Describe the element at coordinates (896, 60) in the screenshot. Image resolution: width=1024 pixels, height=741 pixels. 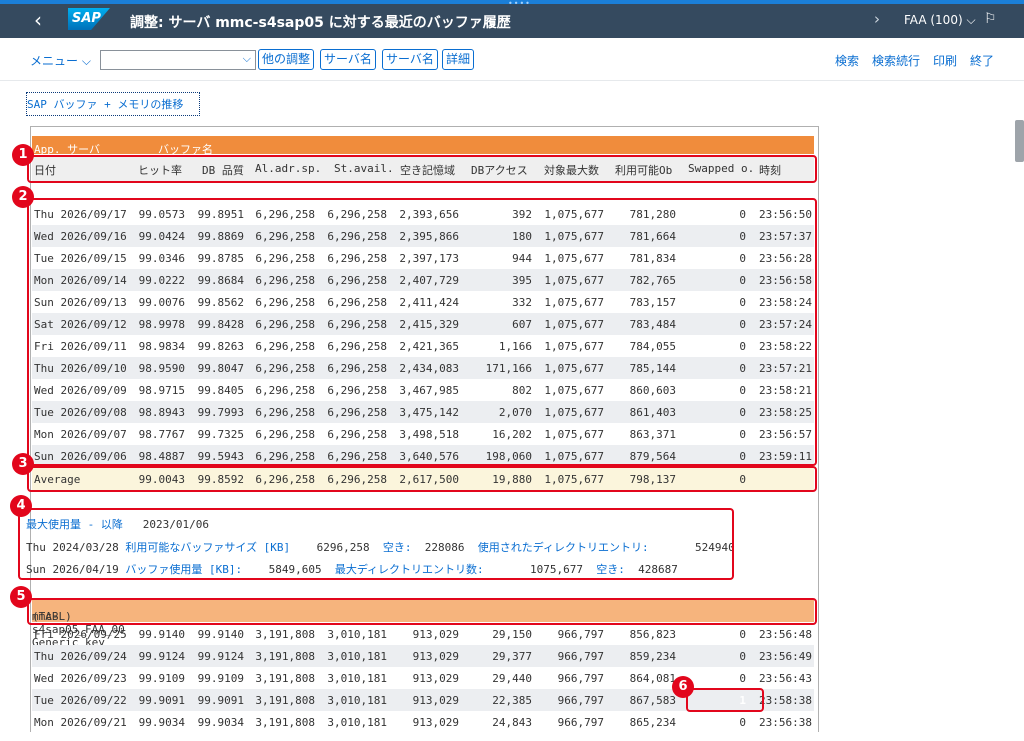
I see `search-next-link: 検索続行` at that location.